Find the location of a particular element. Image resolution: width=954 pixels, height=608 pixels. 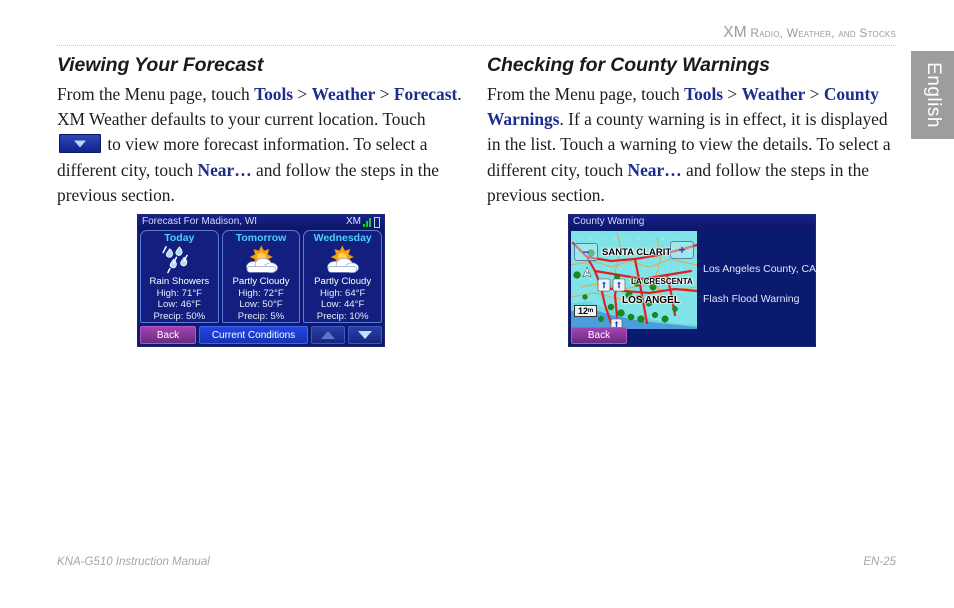

keyword-tools: Tools is located at coordinates (274, 94).